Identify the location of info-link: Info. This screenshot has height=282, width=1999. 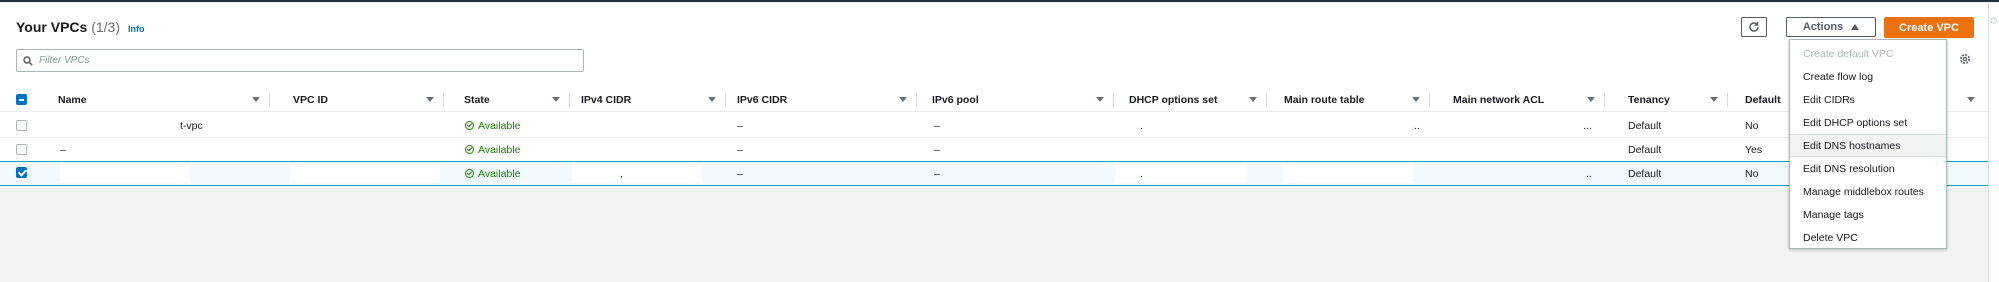
(136, 29).